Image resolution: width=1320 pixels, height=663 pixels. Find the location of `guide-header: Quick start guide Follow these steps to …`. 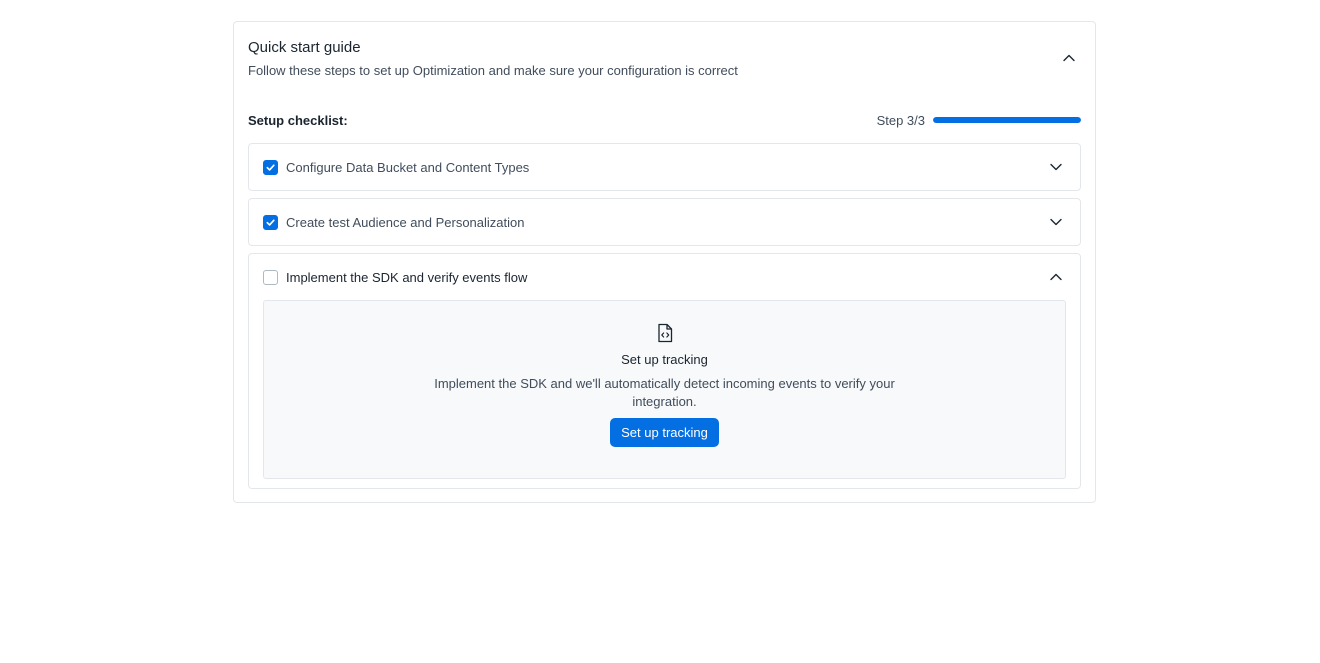

guide-header: Quick start guide Follow these steps to … is located at coordinates (664, 63).